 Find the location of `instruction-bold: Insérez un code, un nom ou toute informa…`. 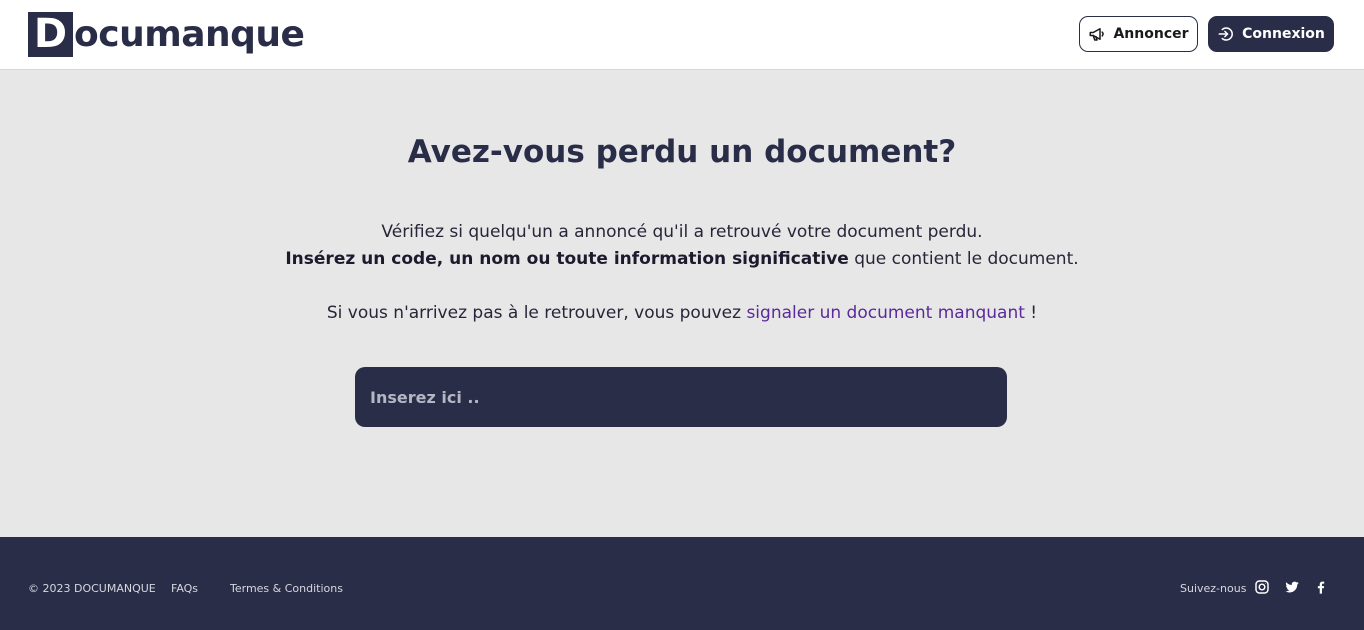

instruction-bold: Insérez un code, un nom ou toute informa… is located at coordinates (567, 259).